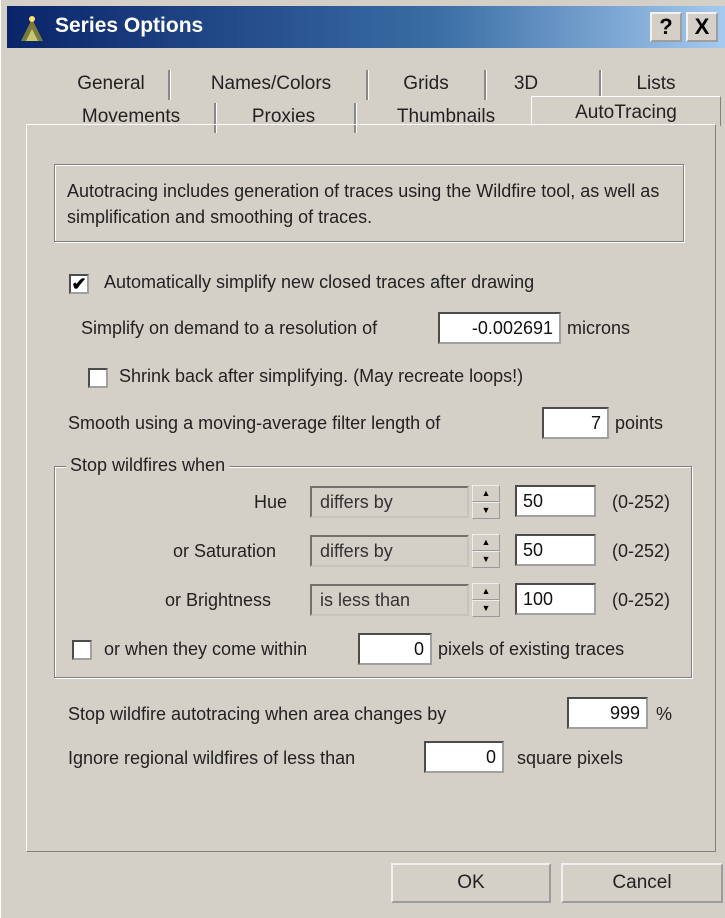 The height and width of the screenshot is (918, 725). What do you see at coordinates (664, 714) in the screenshot?
I see `area-change-unit: %` at bounding box center [664, 714].